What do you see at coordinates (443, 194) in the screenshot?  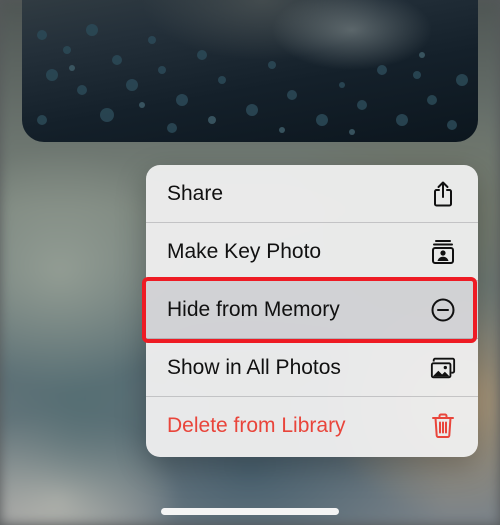 I see `share-icon` at bounding box center [443, 194].